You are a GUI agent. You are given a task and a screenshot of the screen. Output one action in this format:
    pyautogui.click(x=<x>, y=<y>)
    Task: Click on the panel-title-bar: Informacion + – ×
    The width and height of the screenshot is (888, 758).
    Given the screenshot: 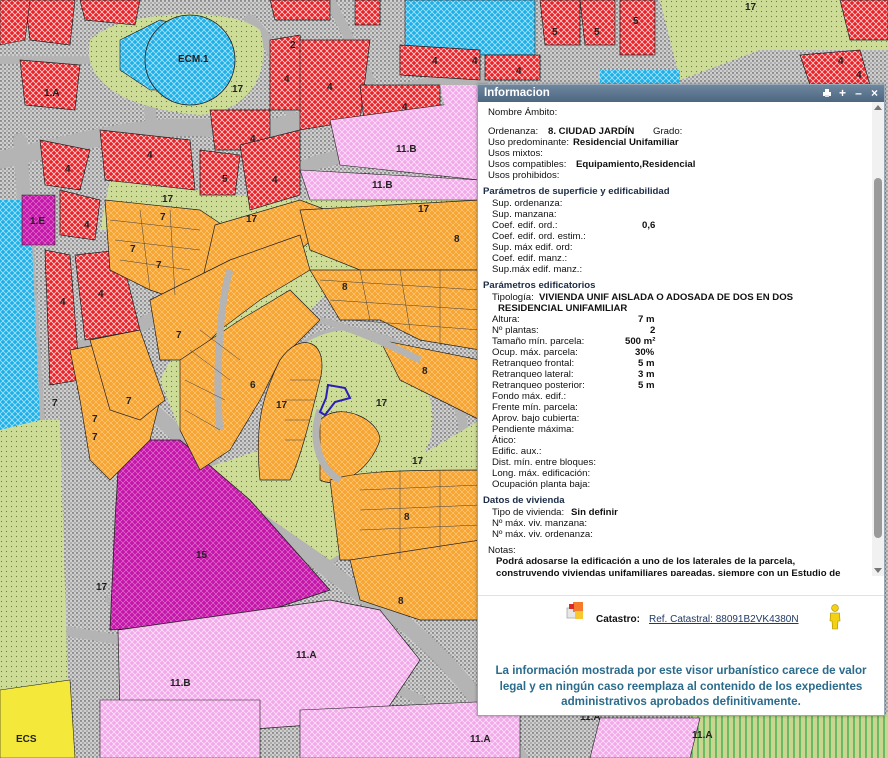 What is the action you would take?
    pyautogui.click(x=681, y=93)
    